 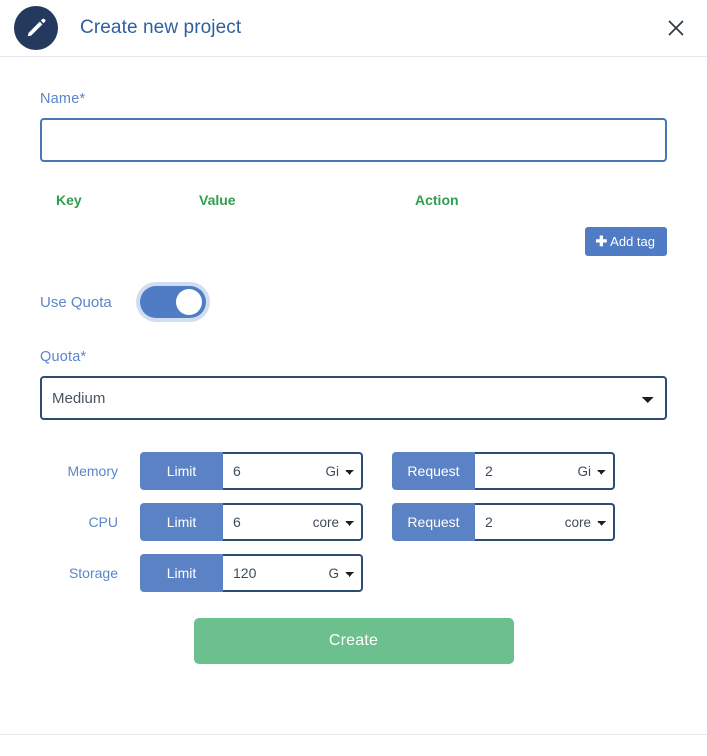 I want to click on memory-request-field: Gi, so click(x=545, y=471).